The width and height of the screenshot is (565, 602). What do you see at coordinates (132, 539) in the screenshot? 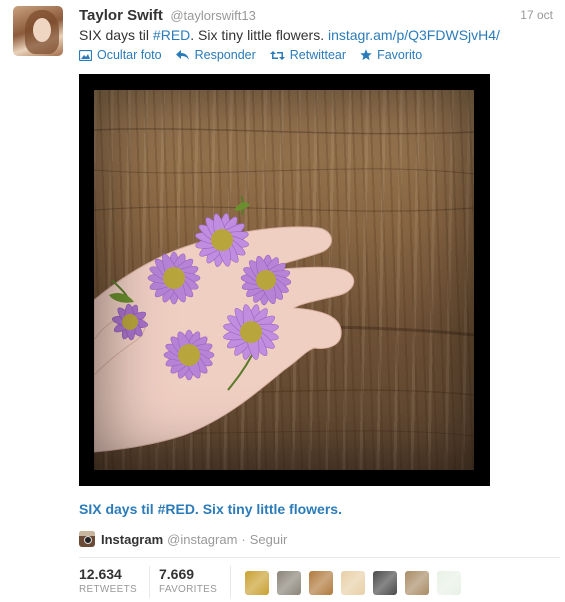
I see `source-name: Instagram` at bounding box center [132, 539].